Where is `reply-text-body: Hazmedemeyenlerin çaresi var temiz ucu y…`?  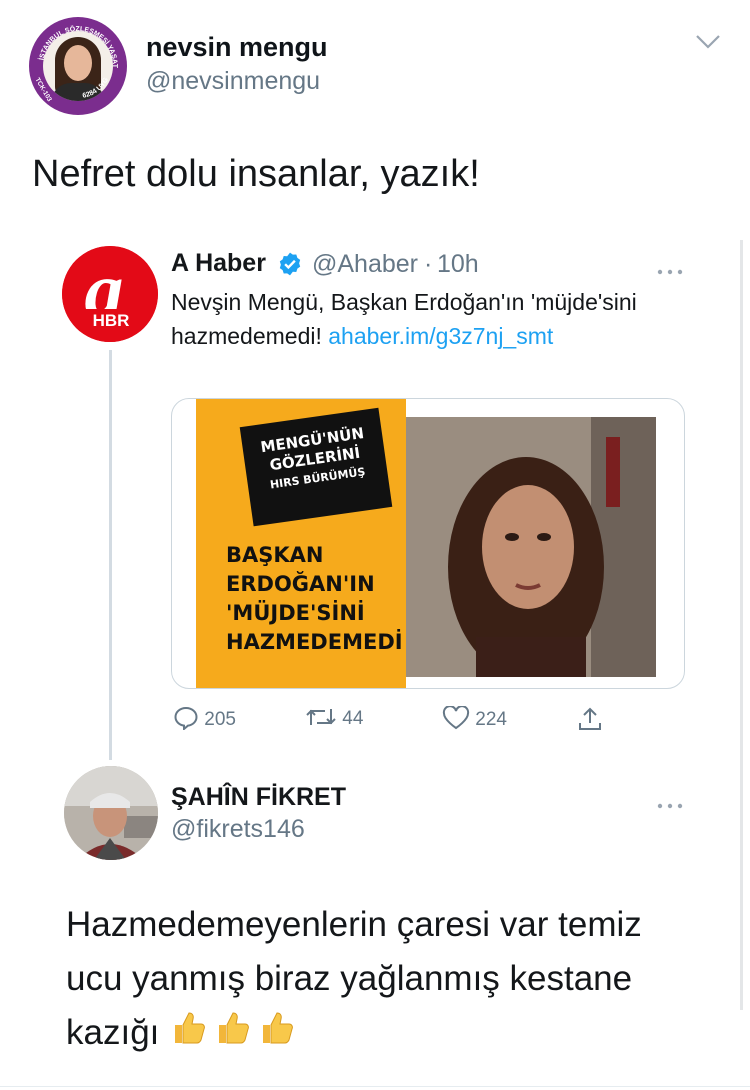 reply-text-body: Hazmedemeyenlerin çaresi var temiz ucu y… is located at coordinates (354, 978).